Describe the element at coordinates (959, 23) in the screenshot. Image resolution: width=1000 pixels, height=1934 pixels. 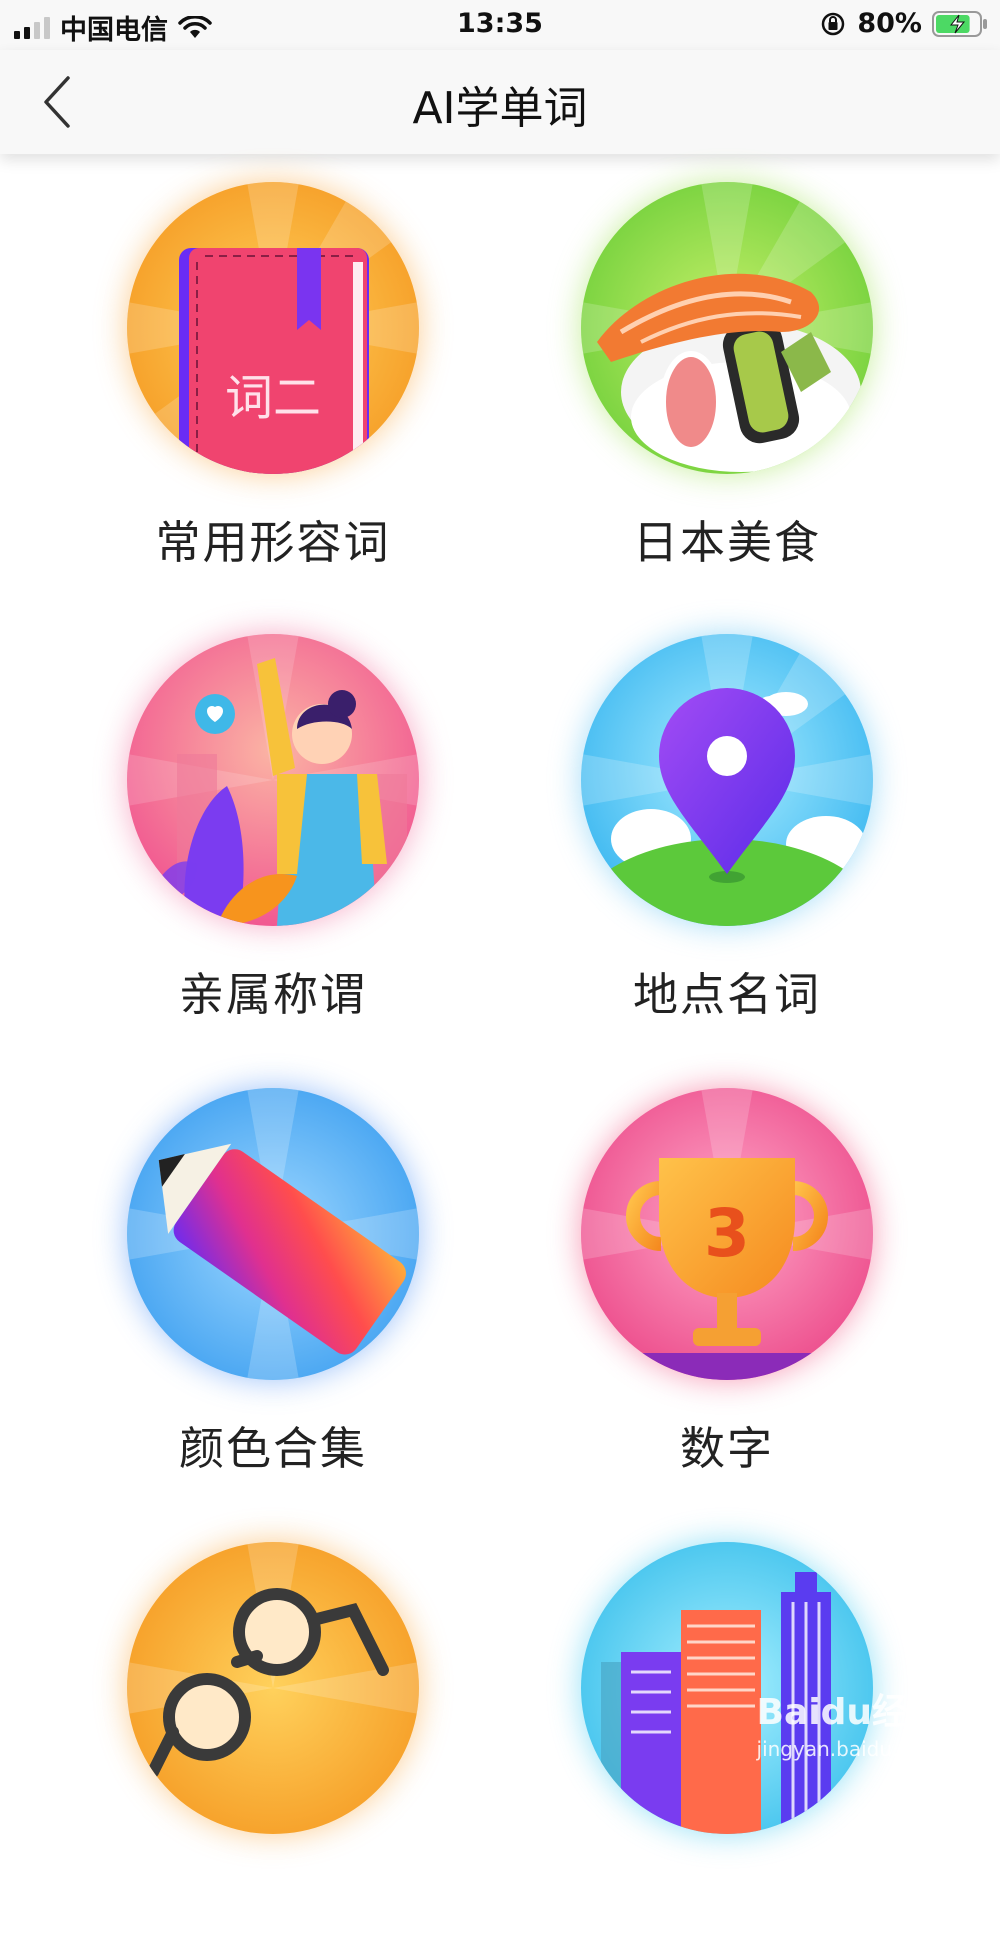
I see `battery-icon` at that location.